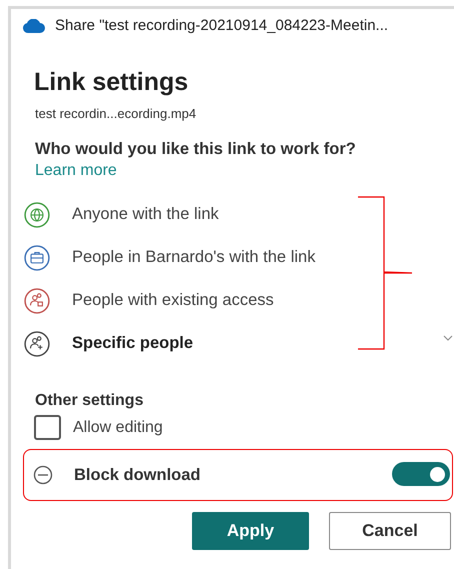  What do you see at coordinates (137, 475) in the screenshot?
I see `toggle-label: Block download` at bounding box center [137, 475].